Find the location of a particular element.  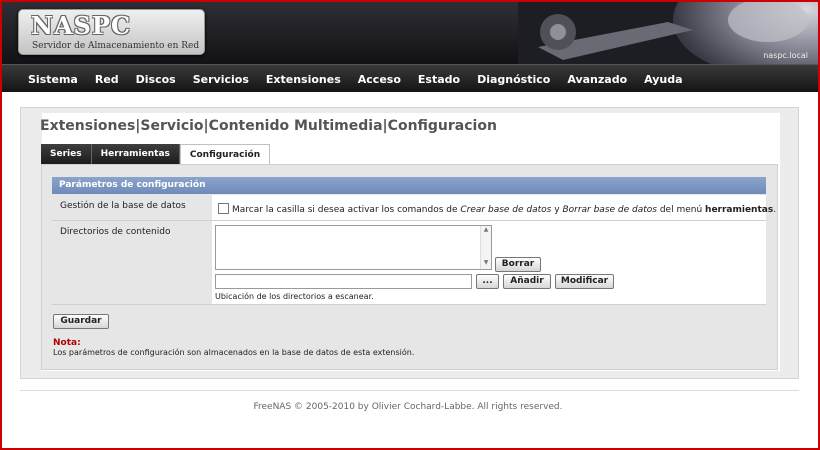

modify-dir-button: Modificar is located at coordinates (584, 281).